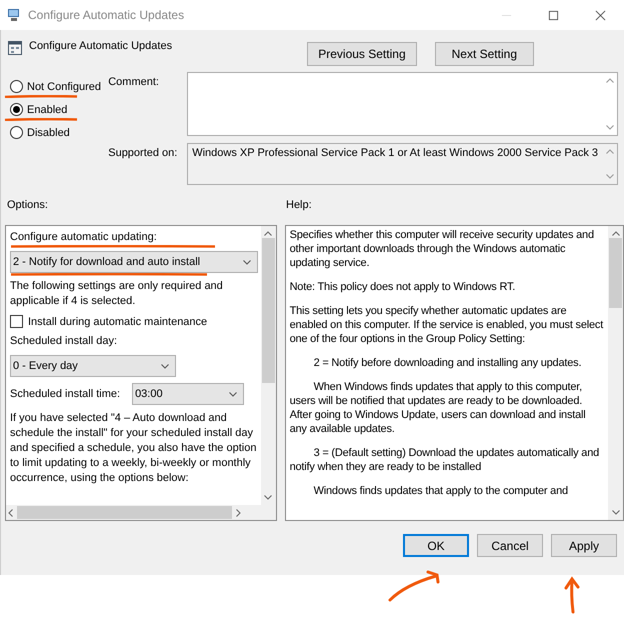  What do you see at coordinates (447, 325) in the screenshot?
I see `help-paragraph: This setting lets you specify whether automatic updates are enabled on this computer. If the service is enabled, you must select one of the four options in the Group Policy Setting:` at bounding box center [447, 325].